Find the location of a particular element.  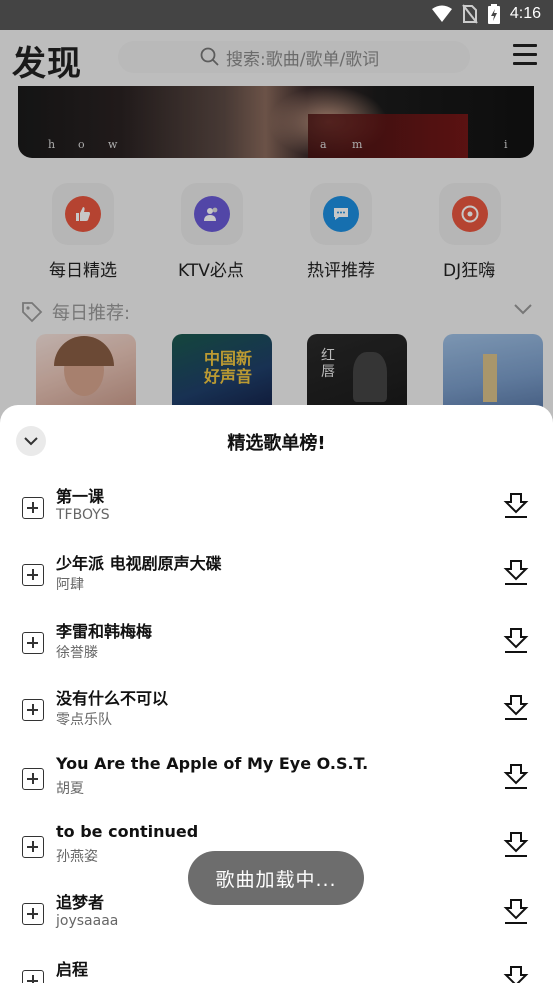

song-title: 第一课 is located at coordinates (80, 496).